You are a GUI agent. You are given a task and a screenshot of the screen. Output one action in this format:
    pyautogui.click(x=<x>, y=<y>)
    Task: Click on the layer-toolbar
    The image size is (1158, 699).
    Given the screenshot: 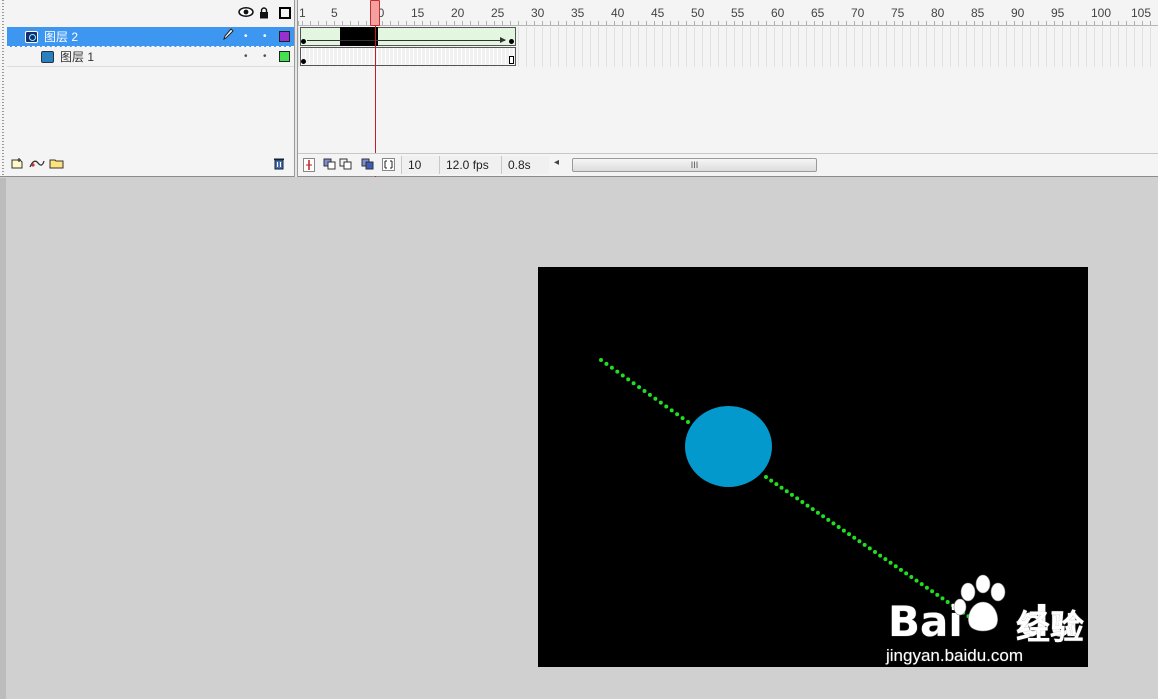 What is the action you would take?
    pyautogui.click(x=150, y=164)
    